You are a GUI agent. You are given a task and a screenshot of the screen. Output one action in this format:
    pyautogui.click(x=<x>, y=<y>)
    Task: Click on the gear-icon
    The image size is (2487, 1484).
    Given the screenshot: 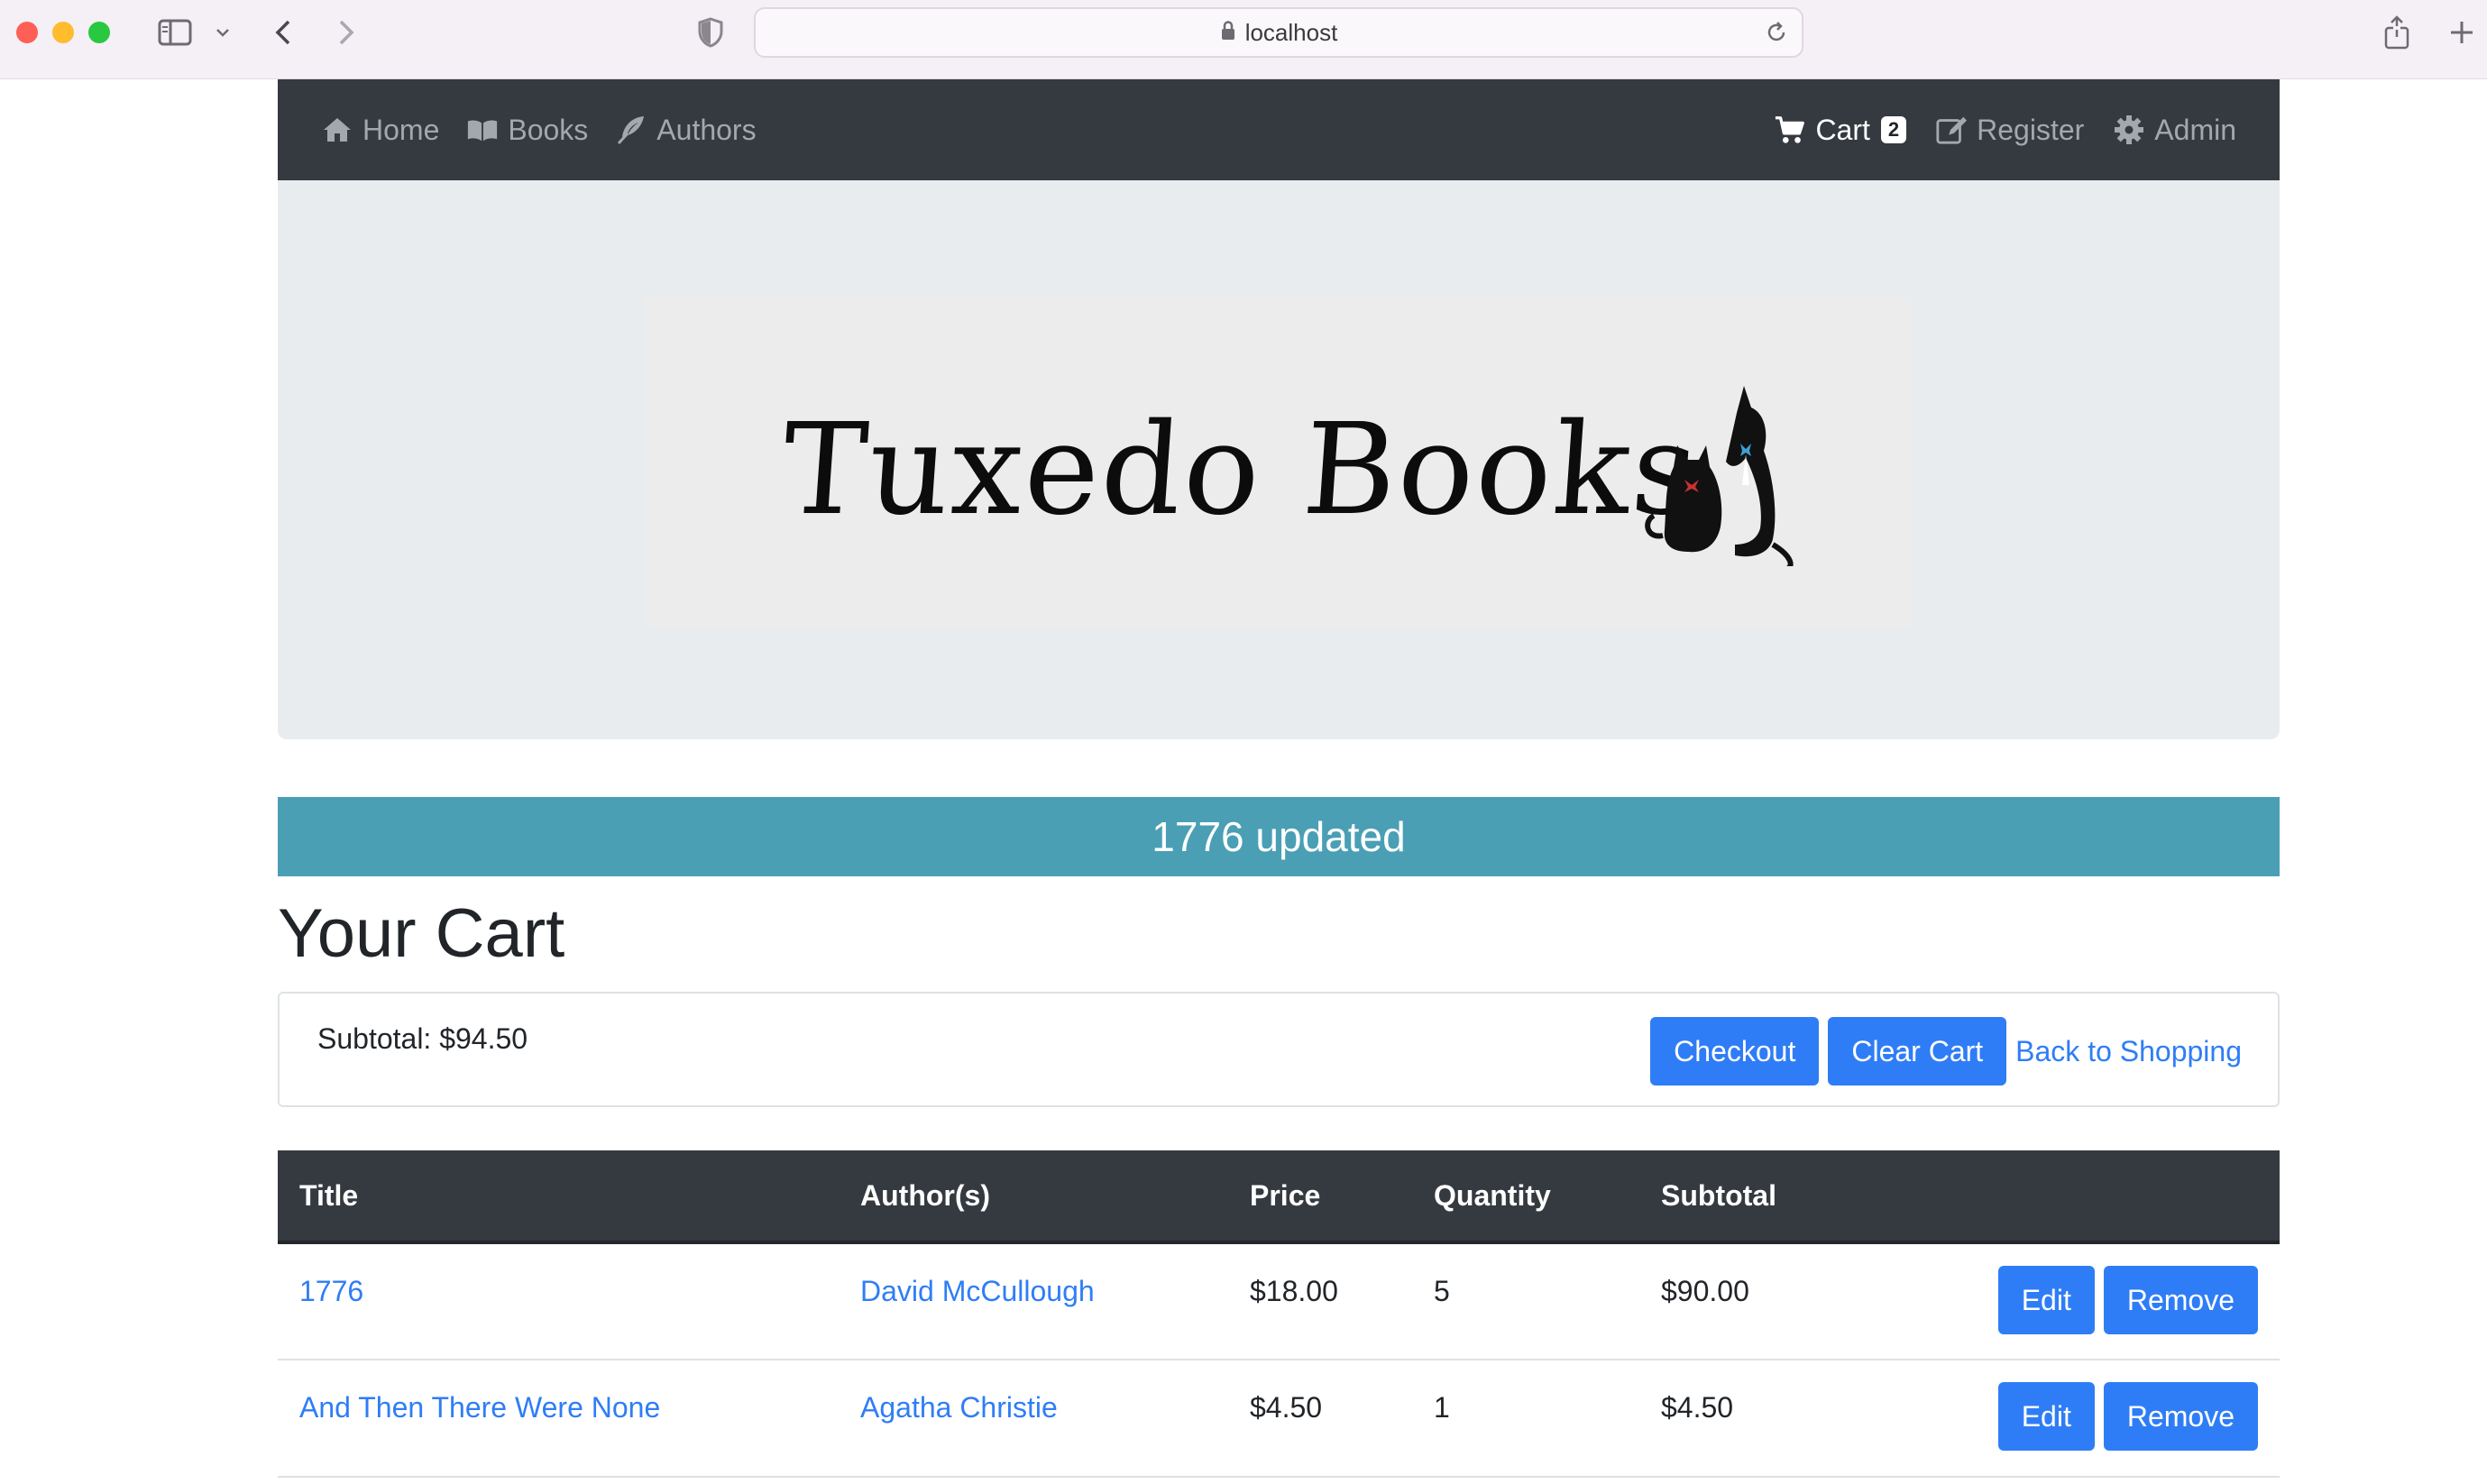 What is the action you would take?
    pyautogui.click(x=2129, y=130)
    